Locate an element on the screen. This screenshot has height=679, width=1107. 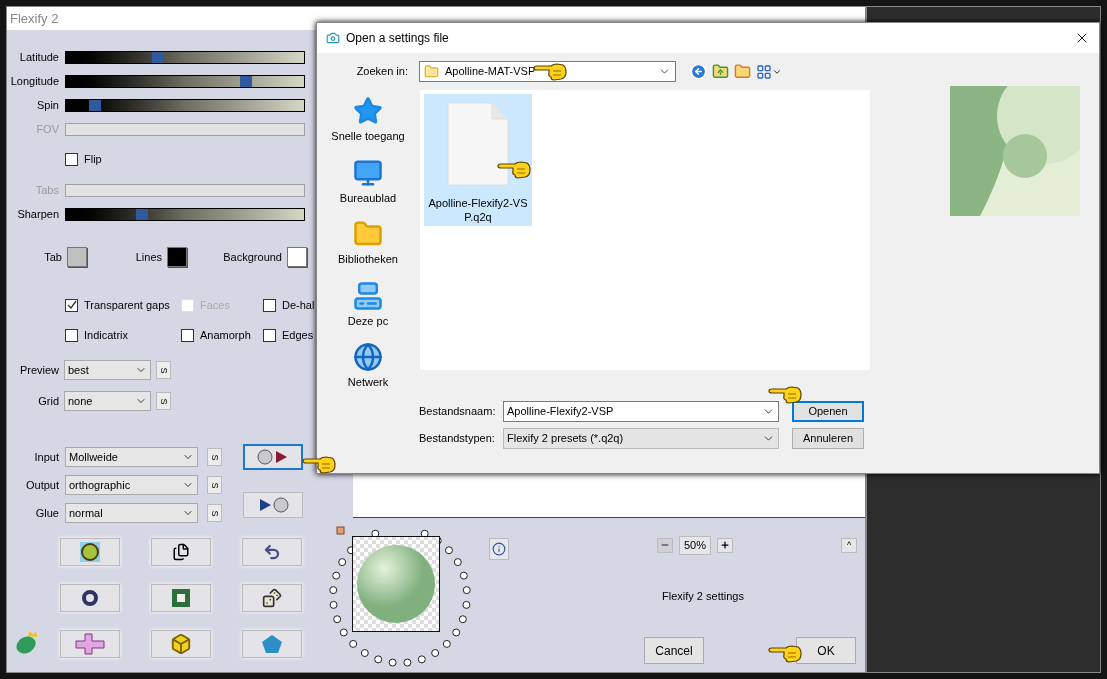
dropdown: normal is located at coordinates (131, 513).